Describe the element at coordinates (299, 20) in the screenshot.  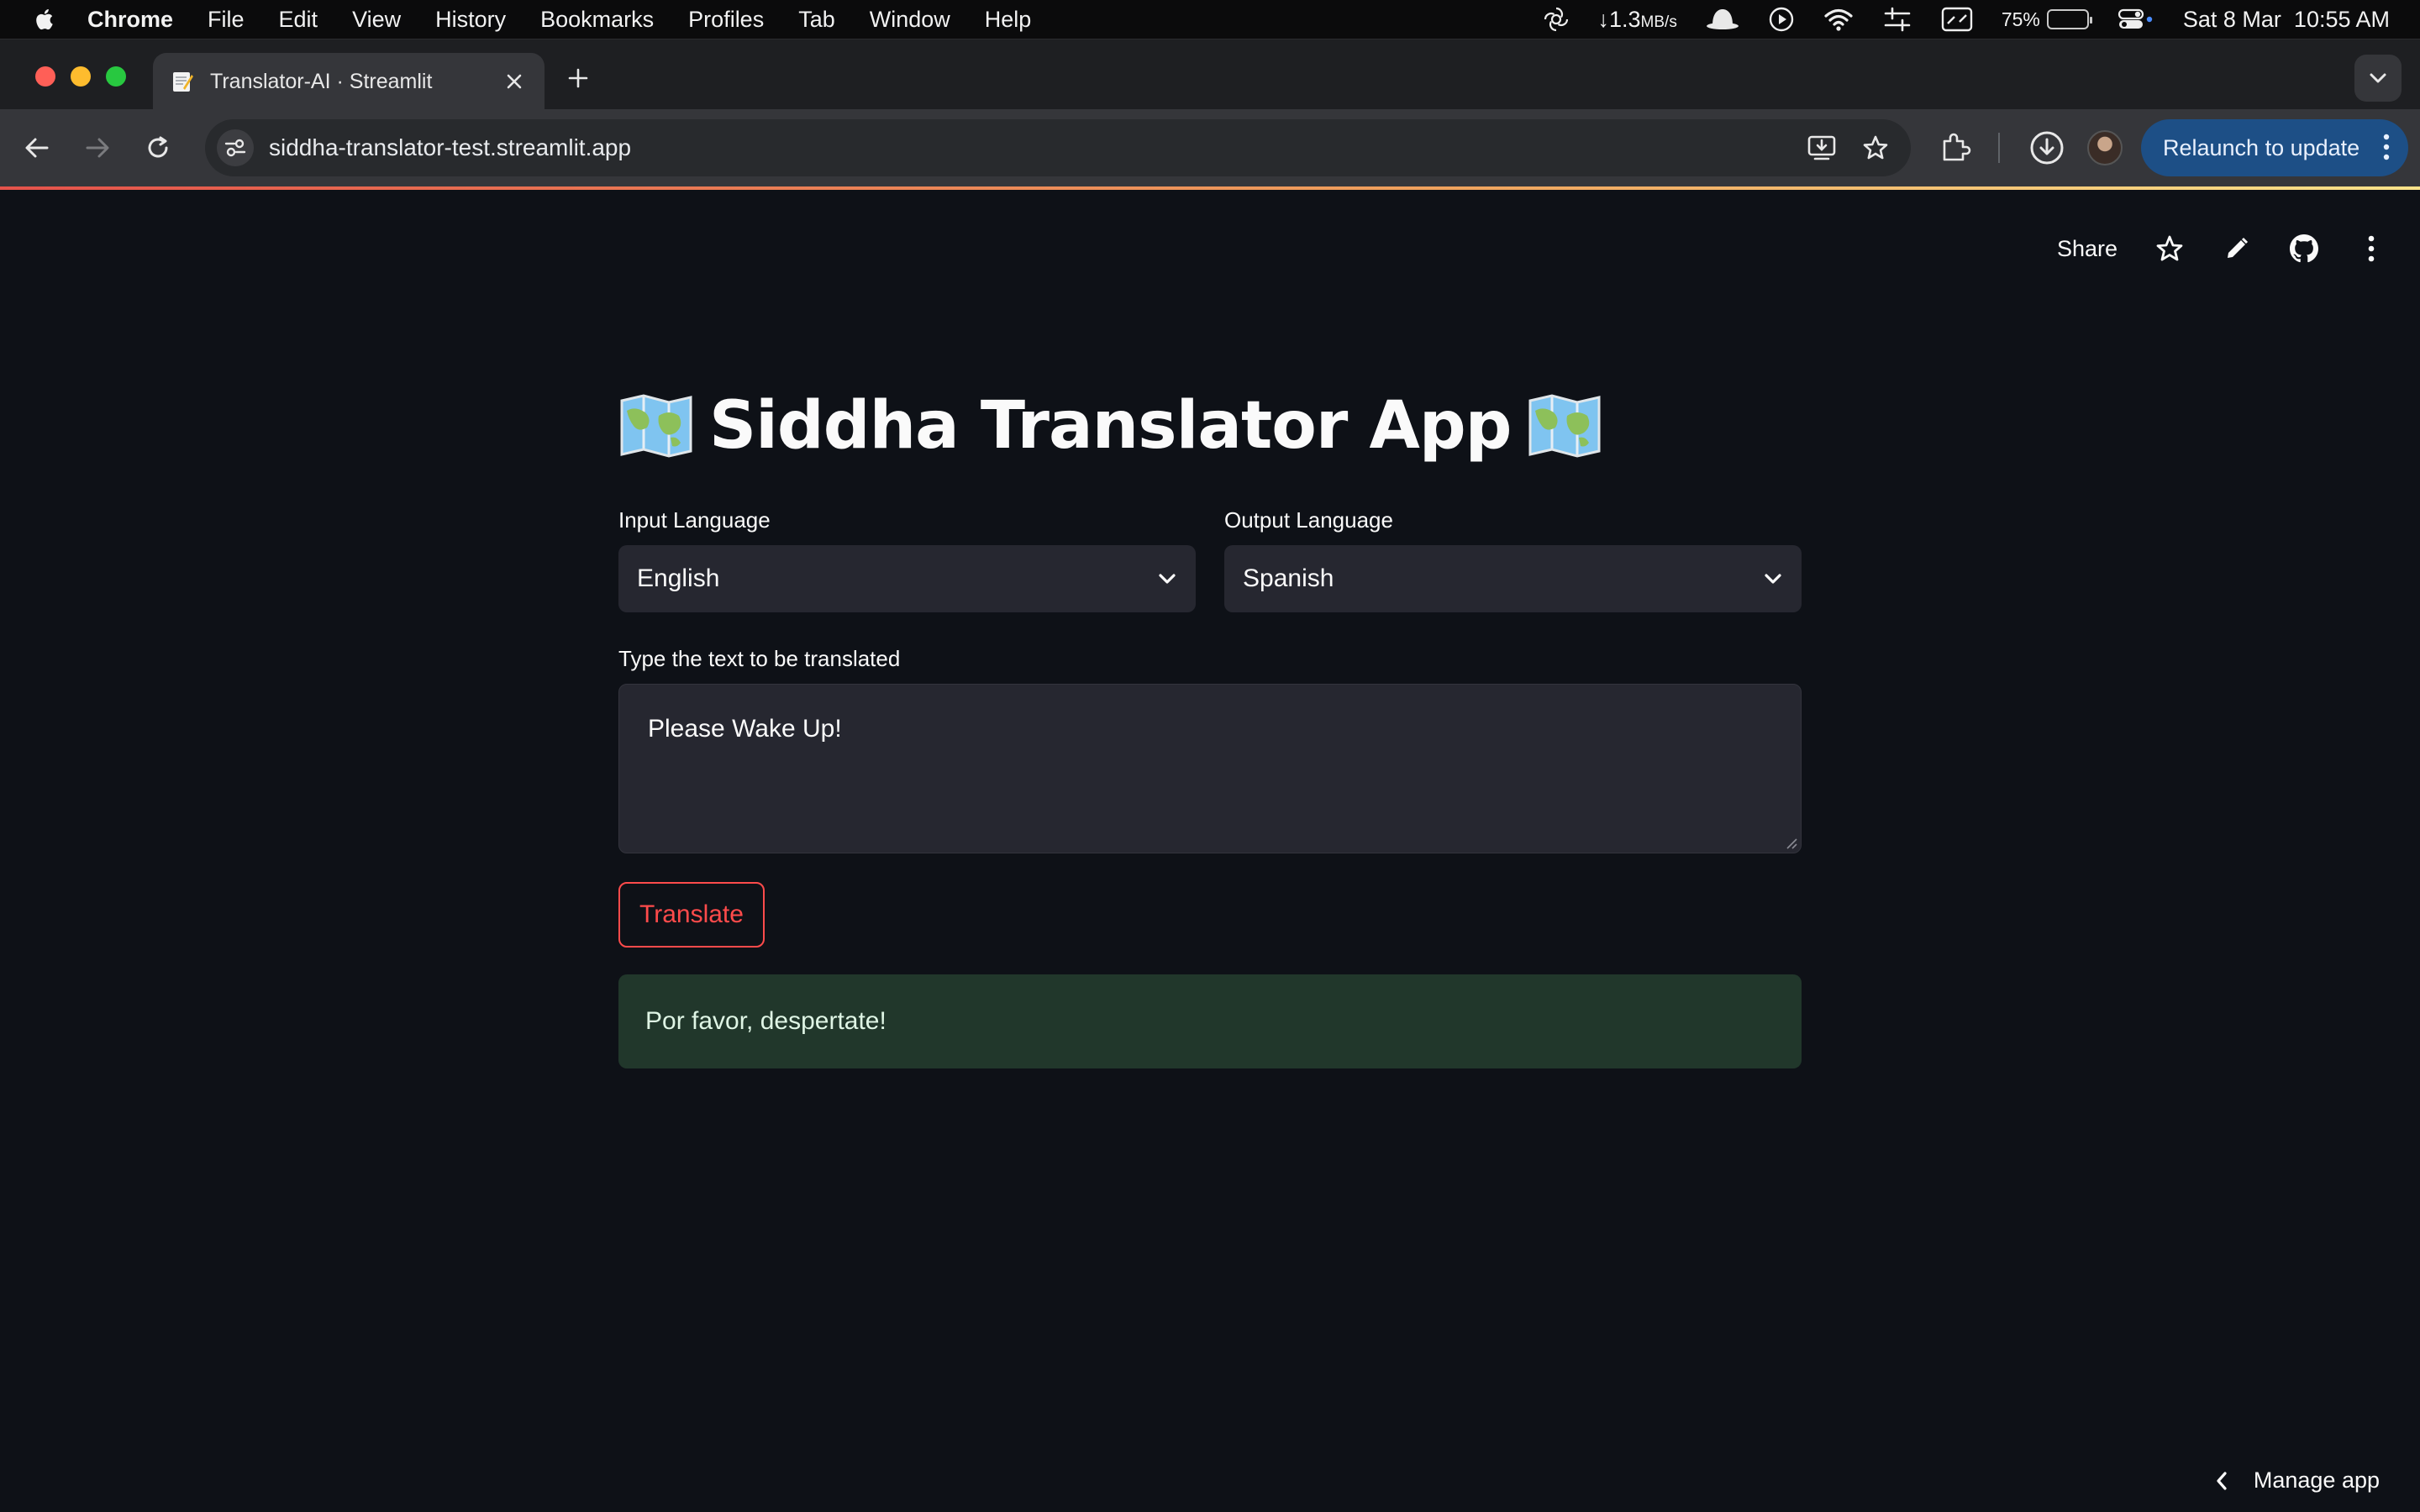
I see `menu-edit: Edit` at that location.